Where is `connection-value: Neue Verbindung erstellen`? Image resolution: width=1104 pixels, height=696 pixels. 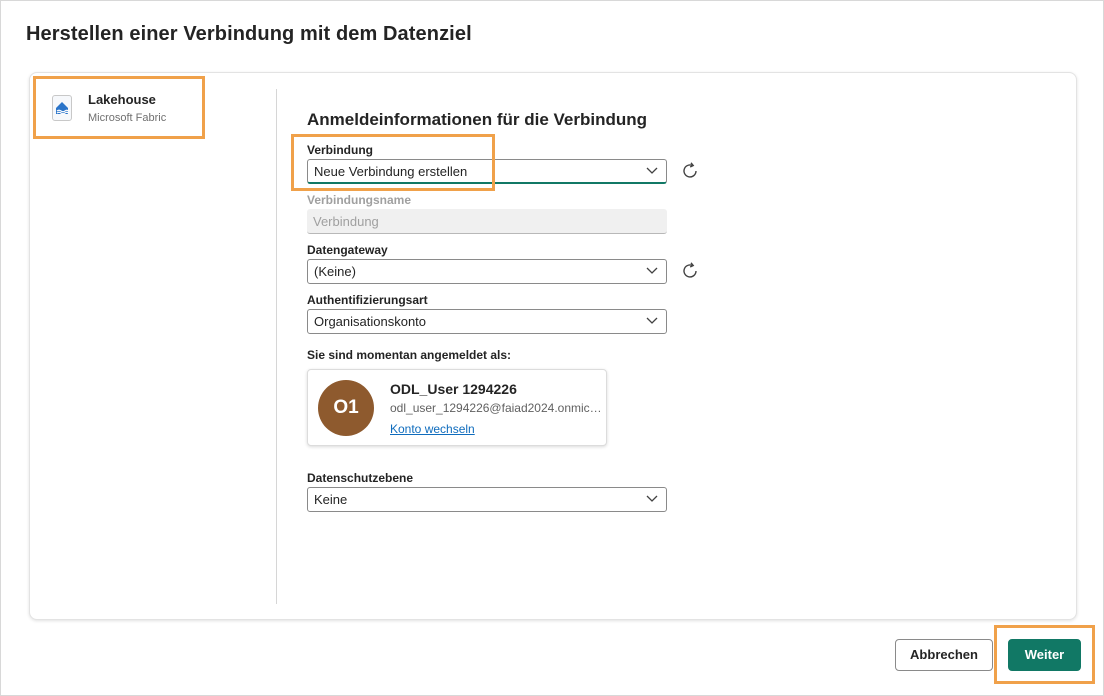
connection-value: Neue Verbindung erstellen is located at coordinates (391, 171).